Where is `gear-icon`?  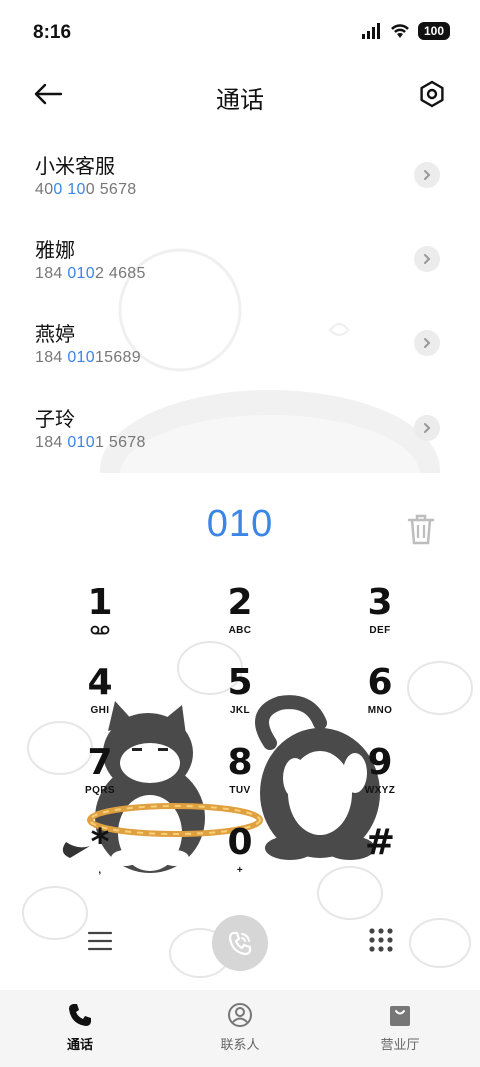 gear-icon is located at coordinates (432, 94).